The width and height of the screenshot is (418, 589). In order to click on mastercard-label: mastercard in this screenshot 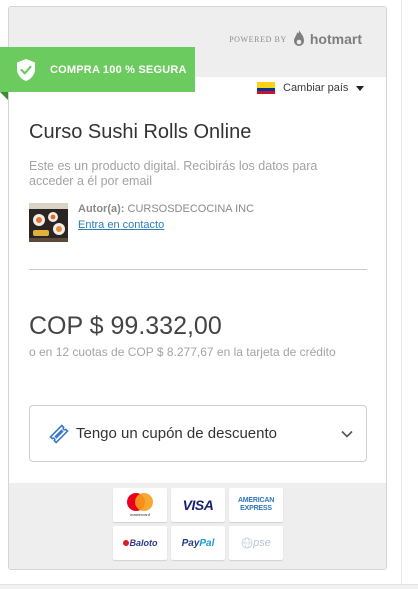, I will do `click(139, 514)`.